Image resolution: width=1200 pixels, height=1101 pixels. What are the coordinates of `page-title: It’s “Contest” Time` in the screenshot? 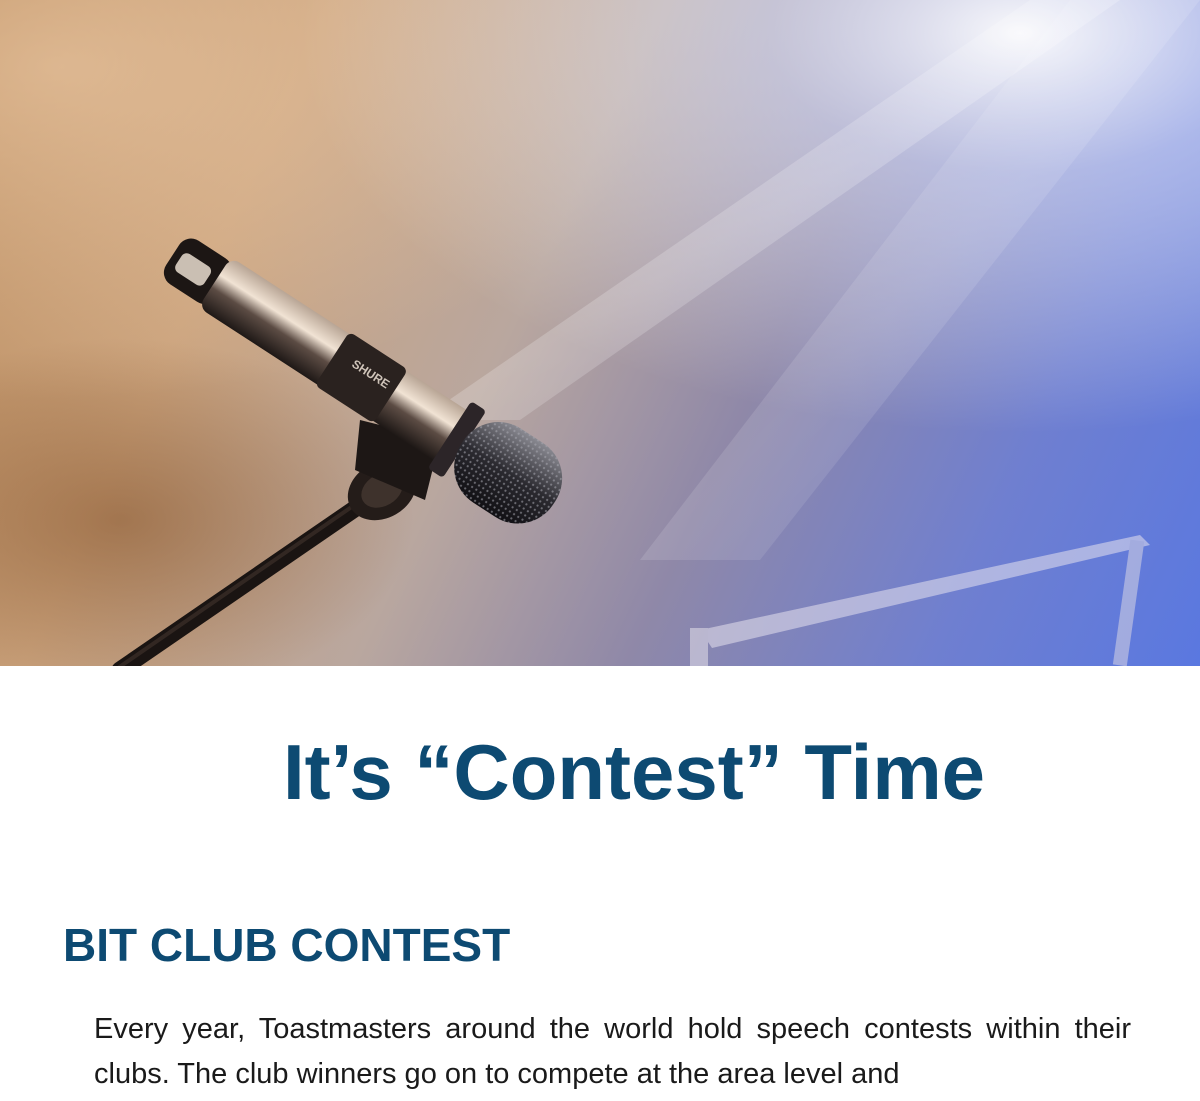 It's located at (634, 772).